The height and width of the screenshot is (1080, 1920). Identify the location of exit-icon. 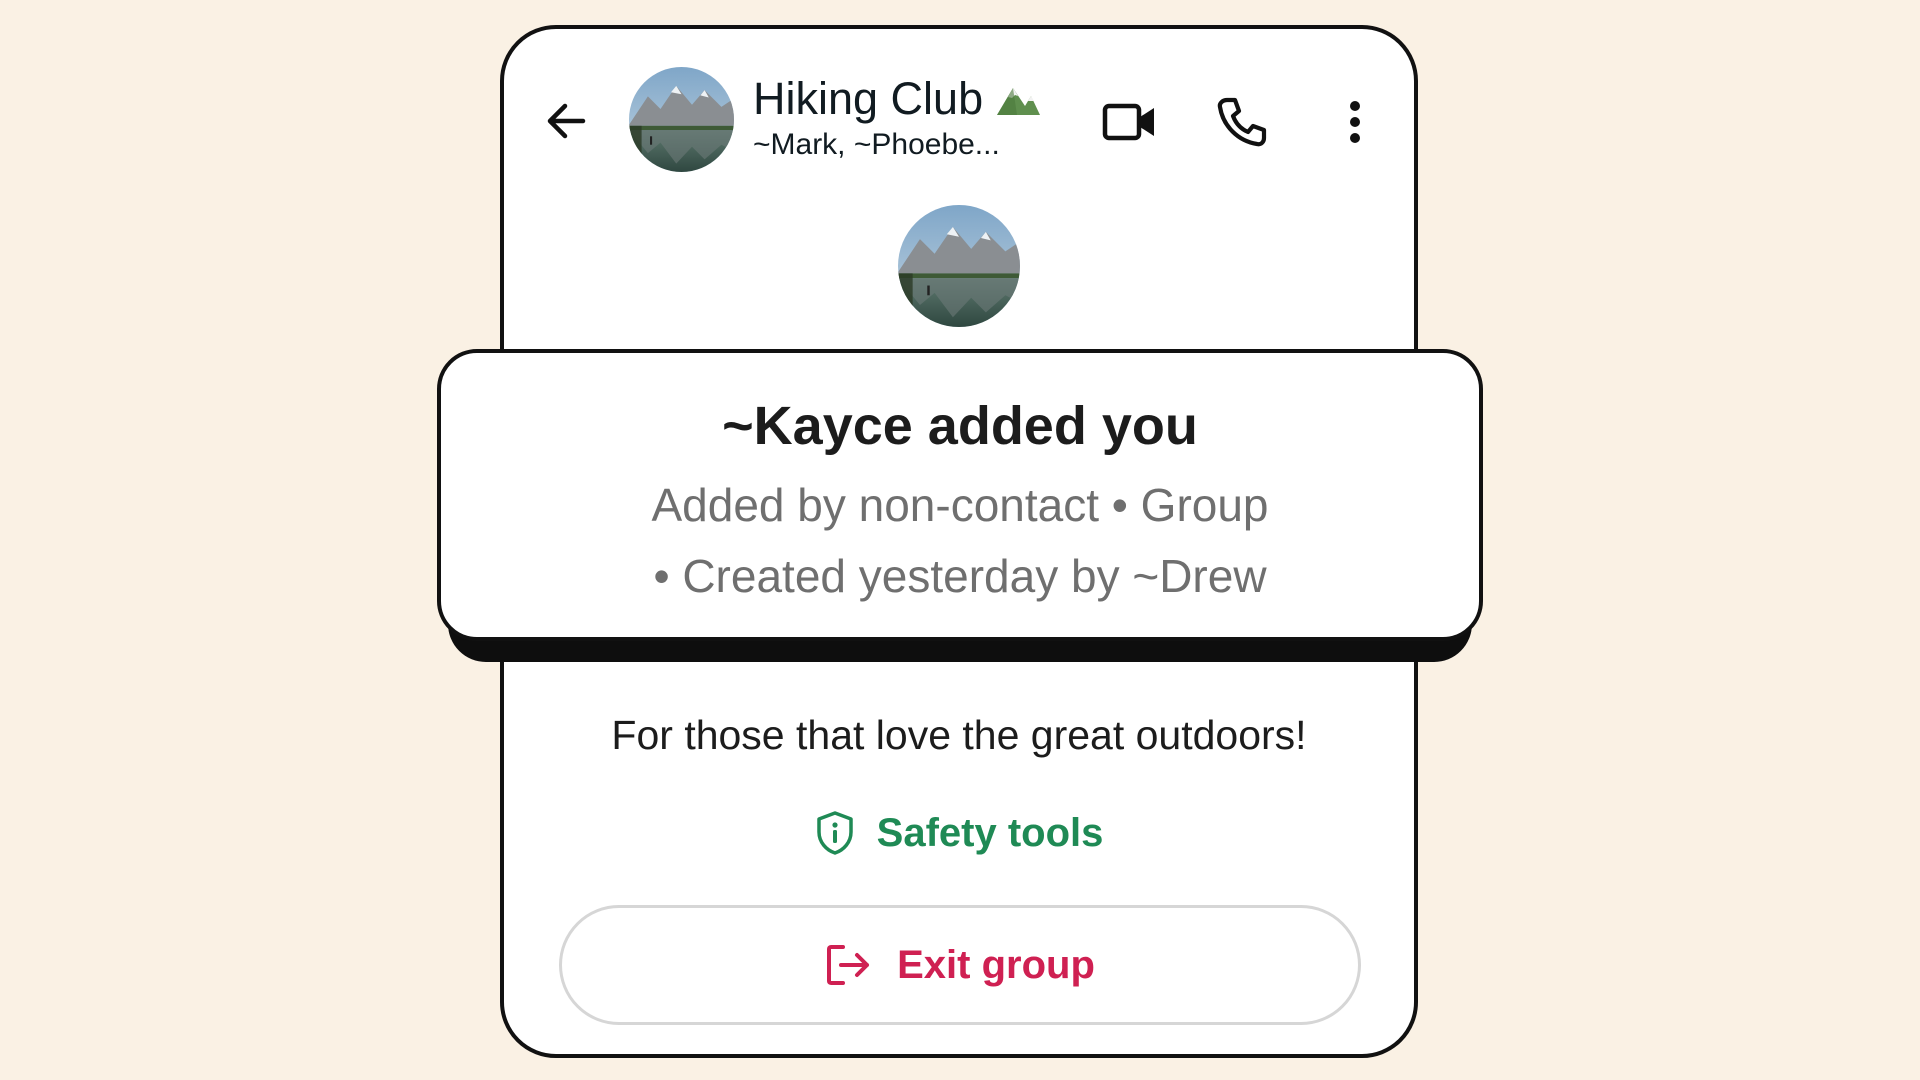
(848, 965).